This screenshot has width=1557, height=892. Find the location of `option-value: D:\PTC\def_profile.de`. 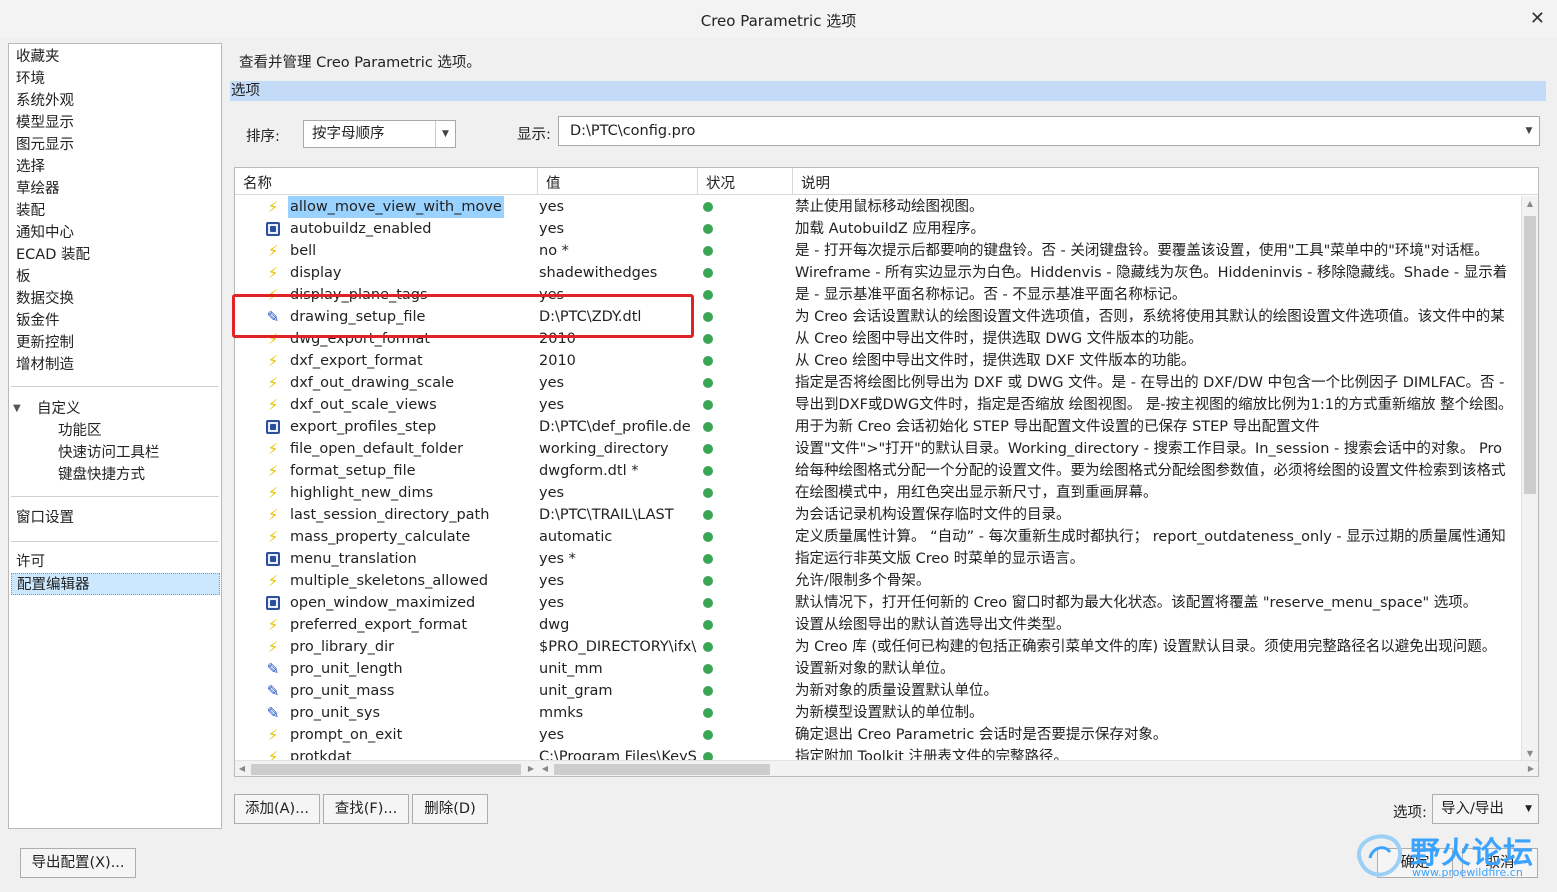

option-value: D:\PTC\def_profile.de is located at coordinates (618, 427).